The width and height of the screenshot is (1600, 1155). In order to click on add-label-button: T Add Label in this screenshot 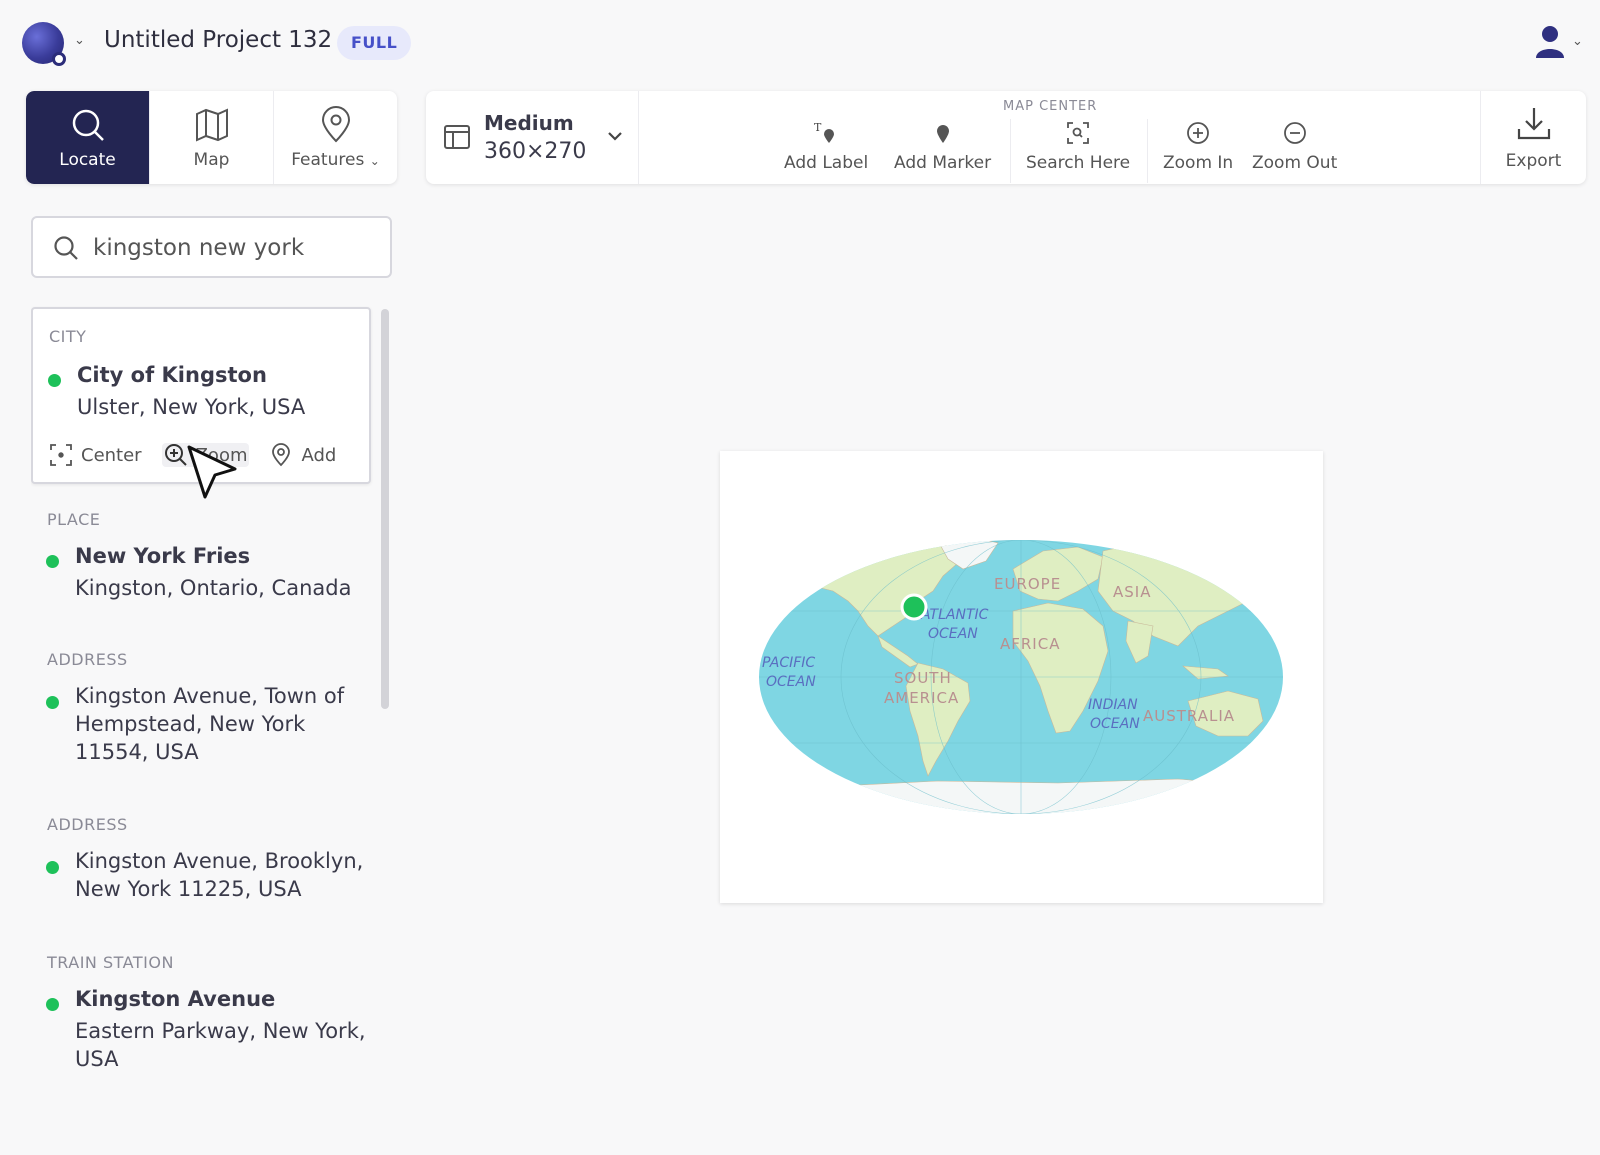, I will do `click(826, 147)`.